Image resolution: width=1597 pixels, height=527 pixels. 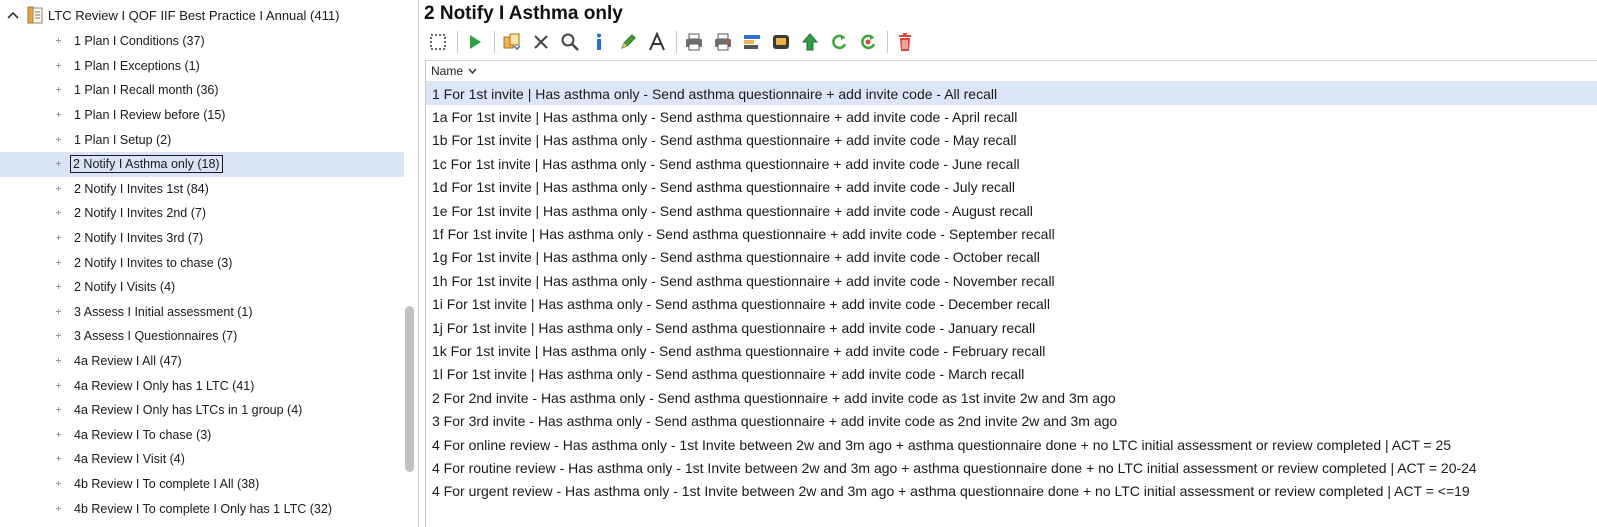 I want to click on tree-item-label: 4a Review I Only has LTCs in 1 group (4), so click(x=188, y=410).